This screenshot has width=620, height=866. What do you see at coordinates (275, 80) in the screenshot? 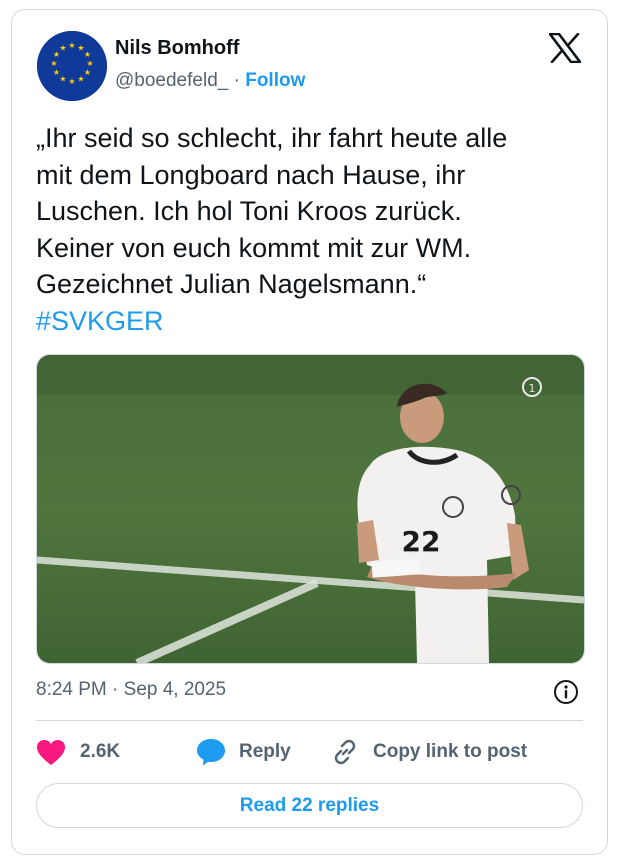
I see `follow-button: Follow` at bounding box center [275, 80].